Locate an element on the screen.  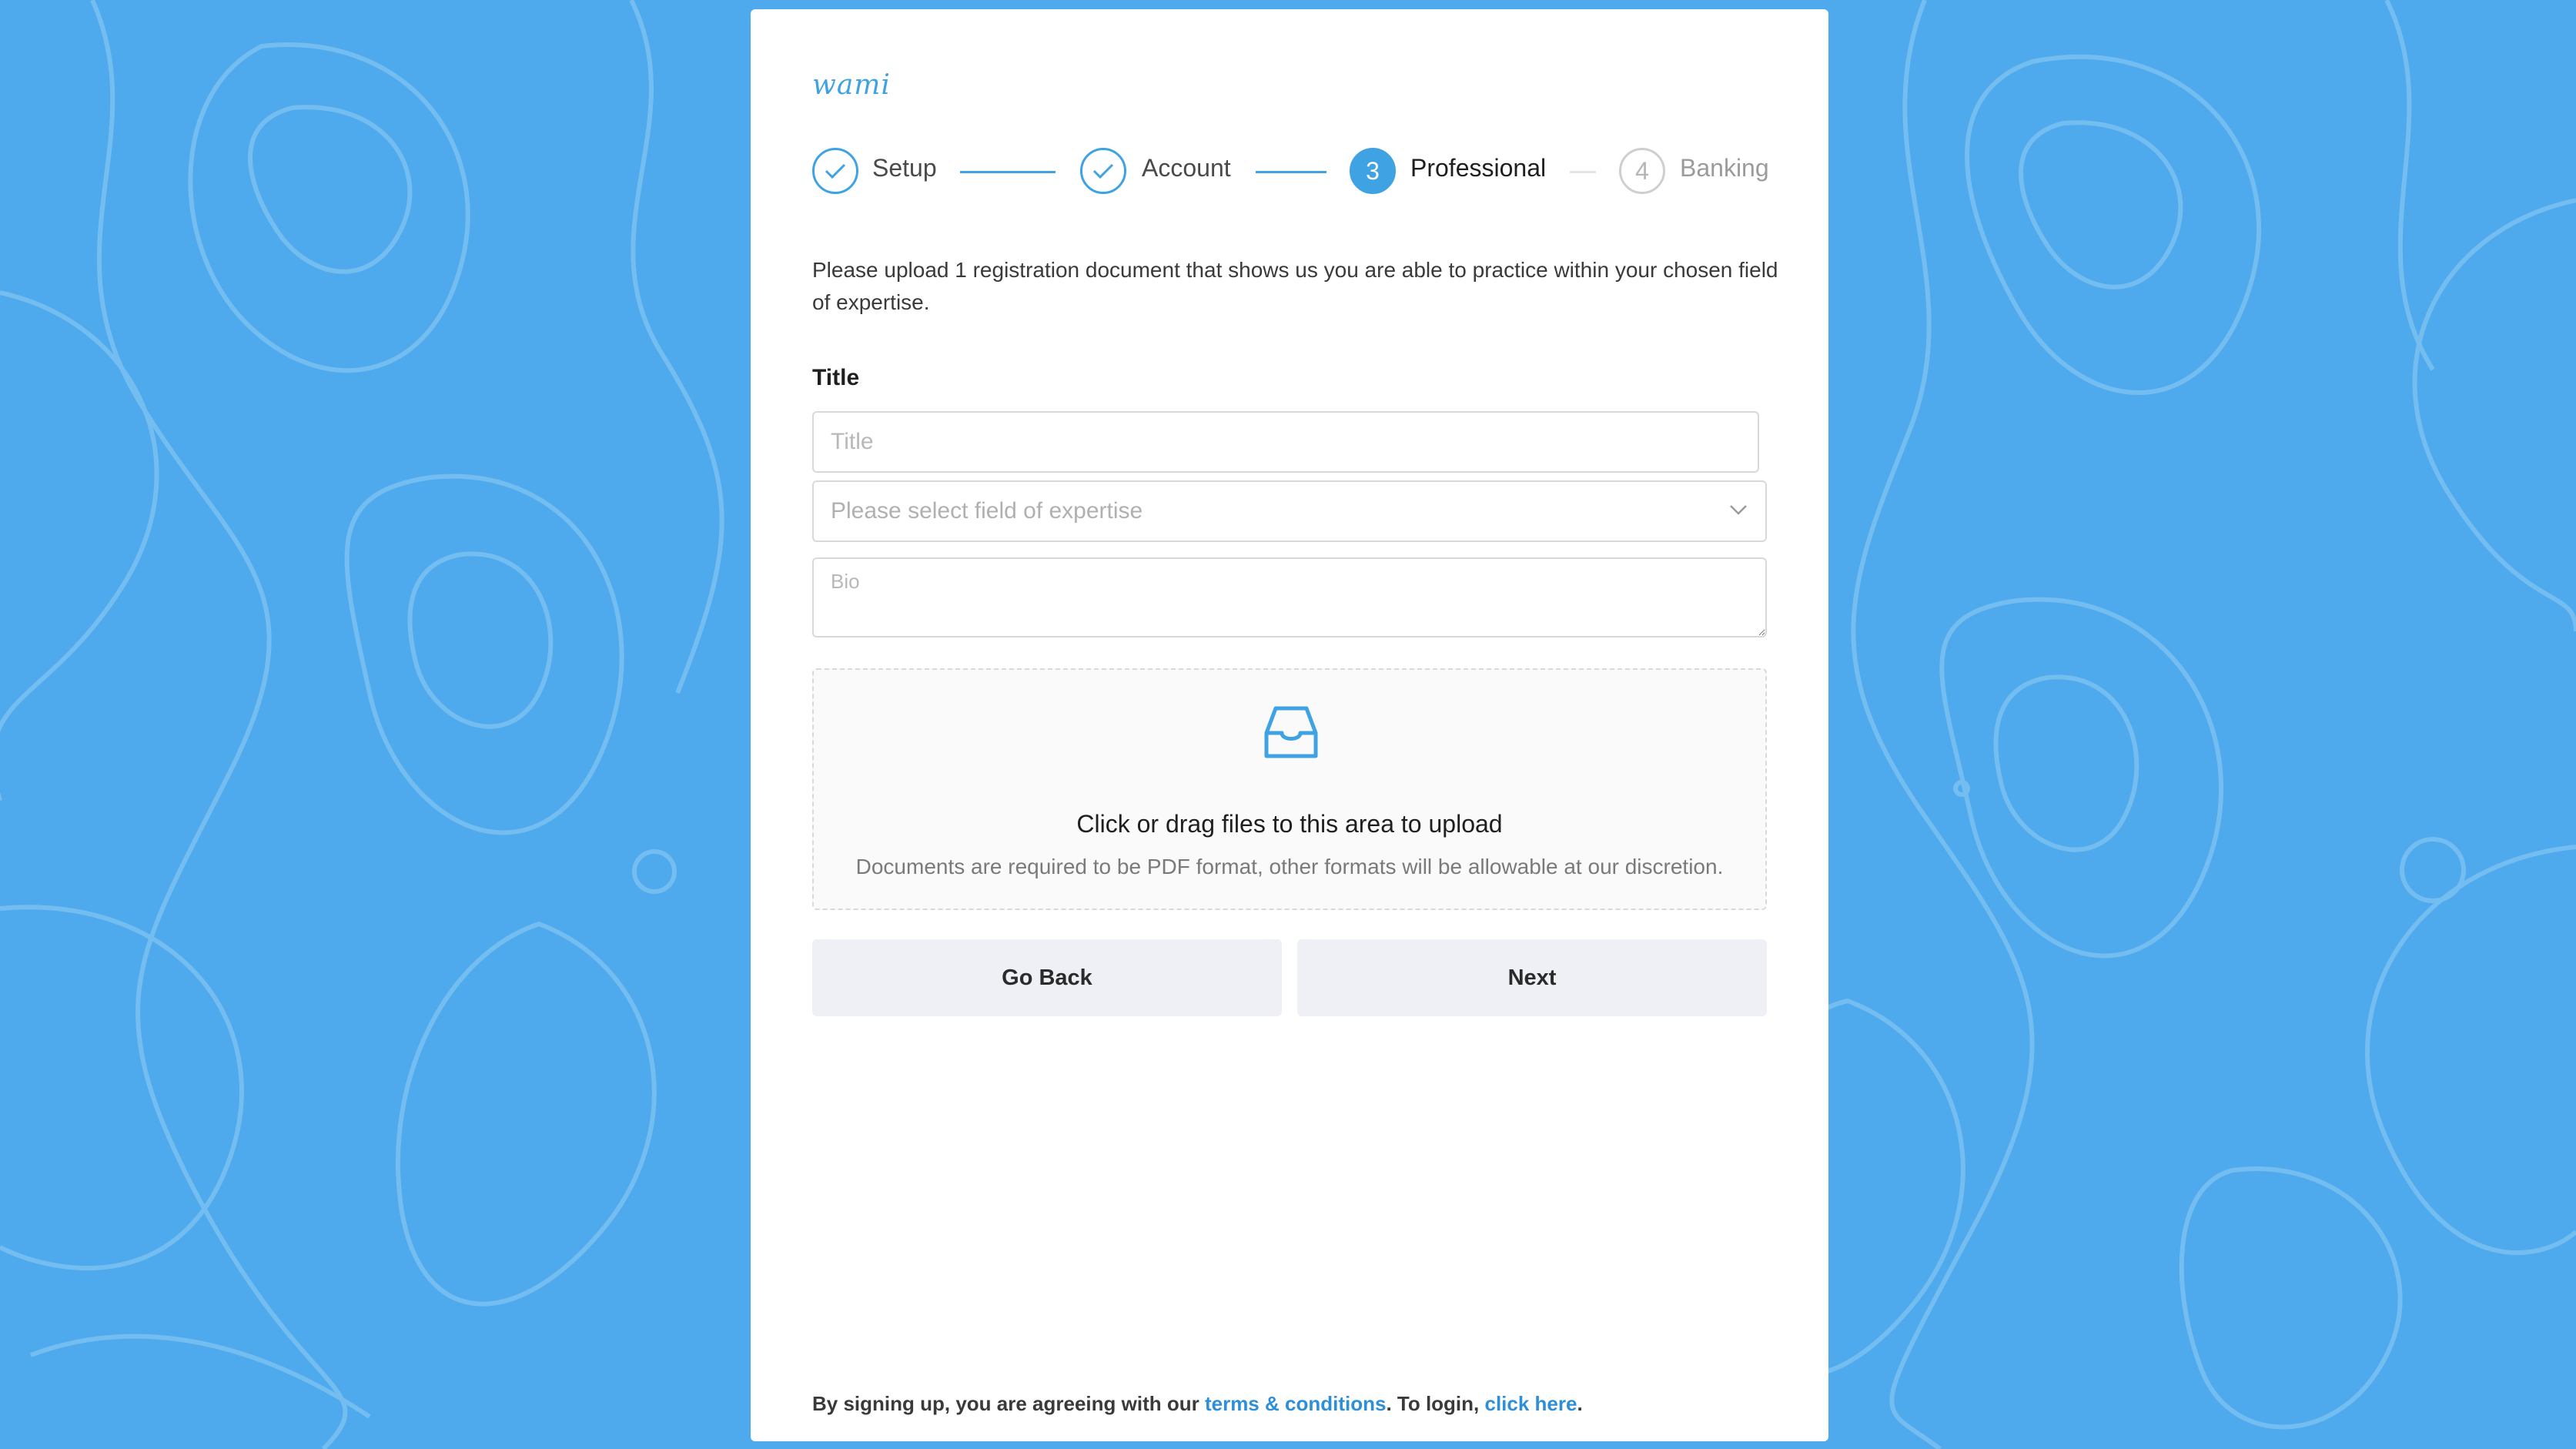
step-label-professional: Professional is located at coordinates (1478, 168).